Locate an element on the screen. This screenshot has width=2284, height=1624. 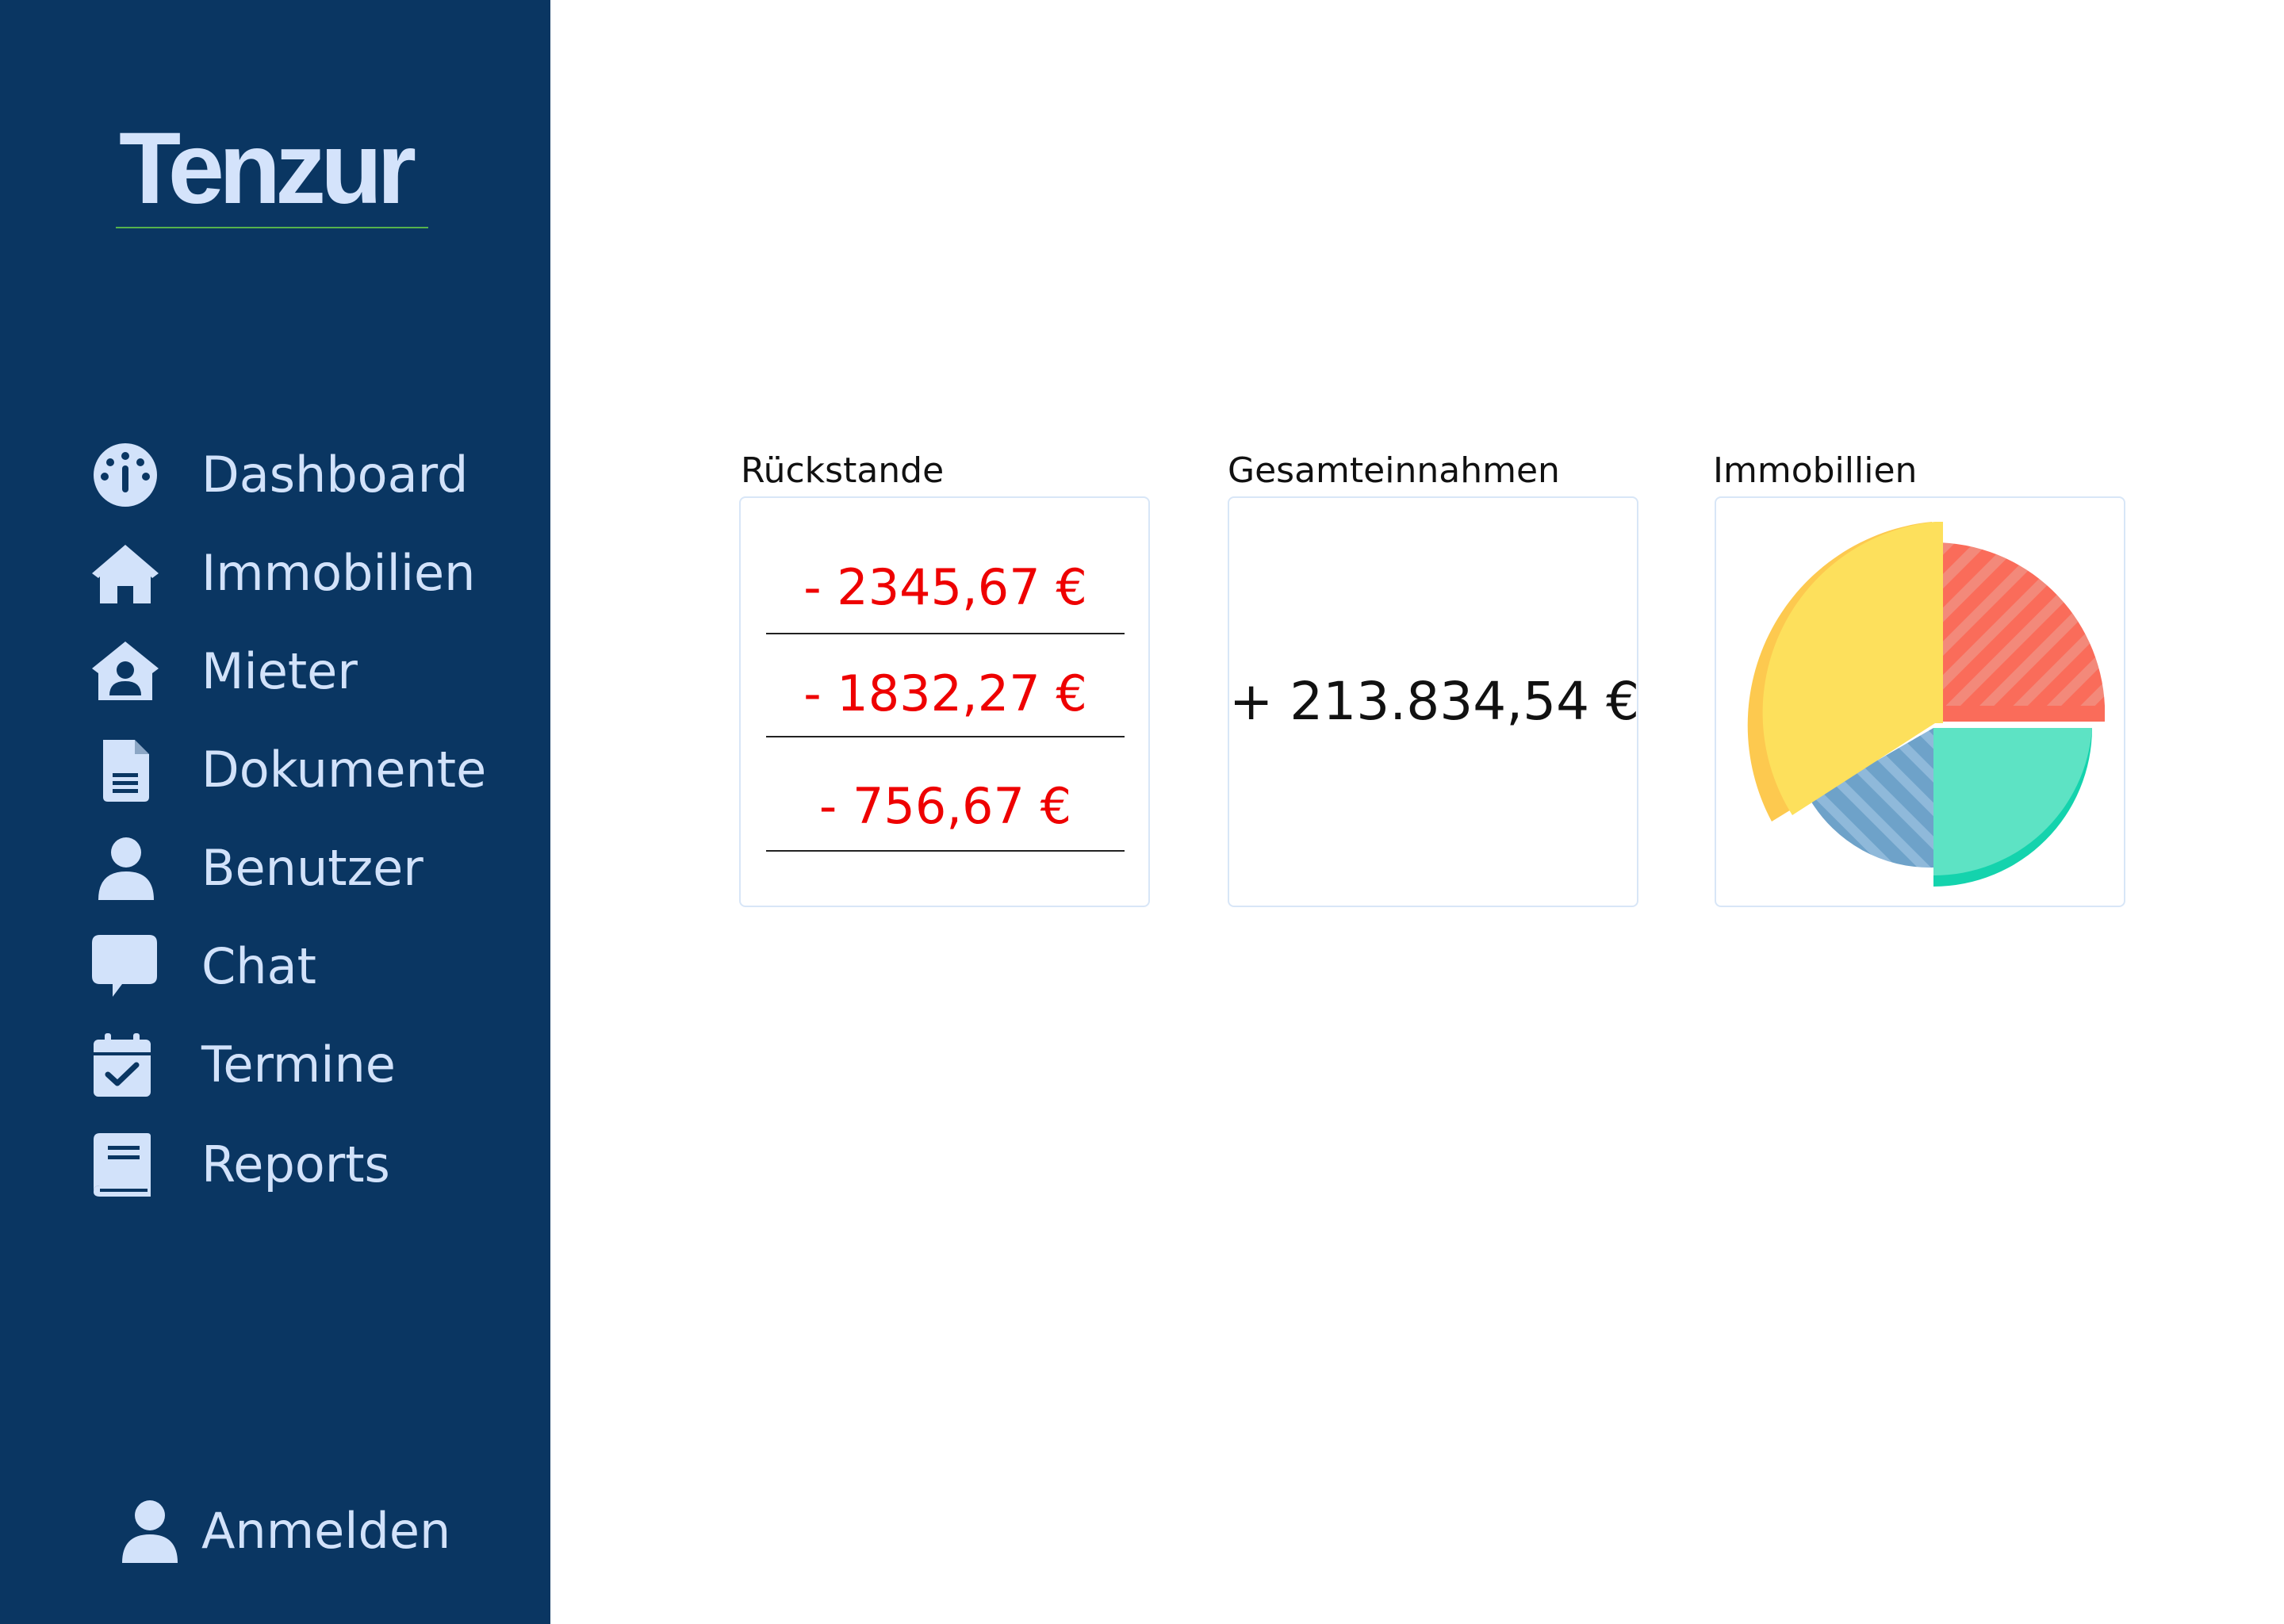
income-title: Gesamteinnahmen is located at coordinates (1394, 470).